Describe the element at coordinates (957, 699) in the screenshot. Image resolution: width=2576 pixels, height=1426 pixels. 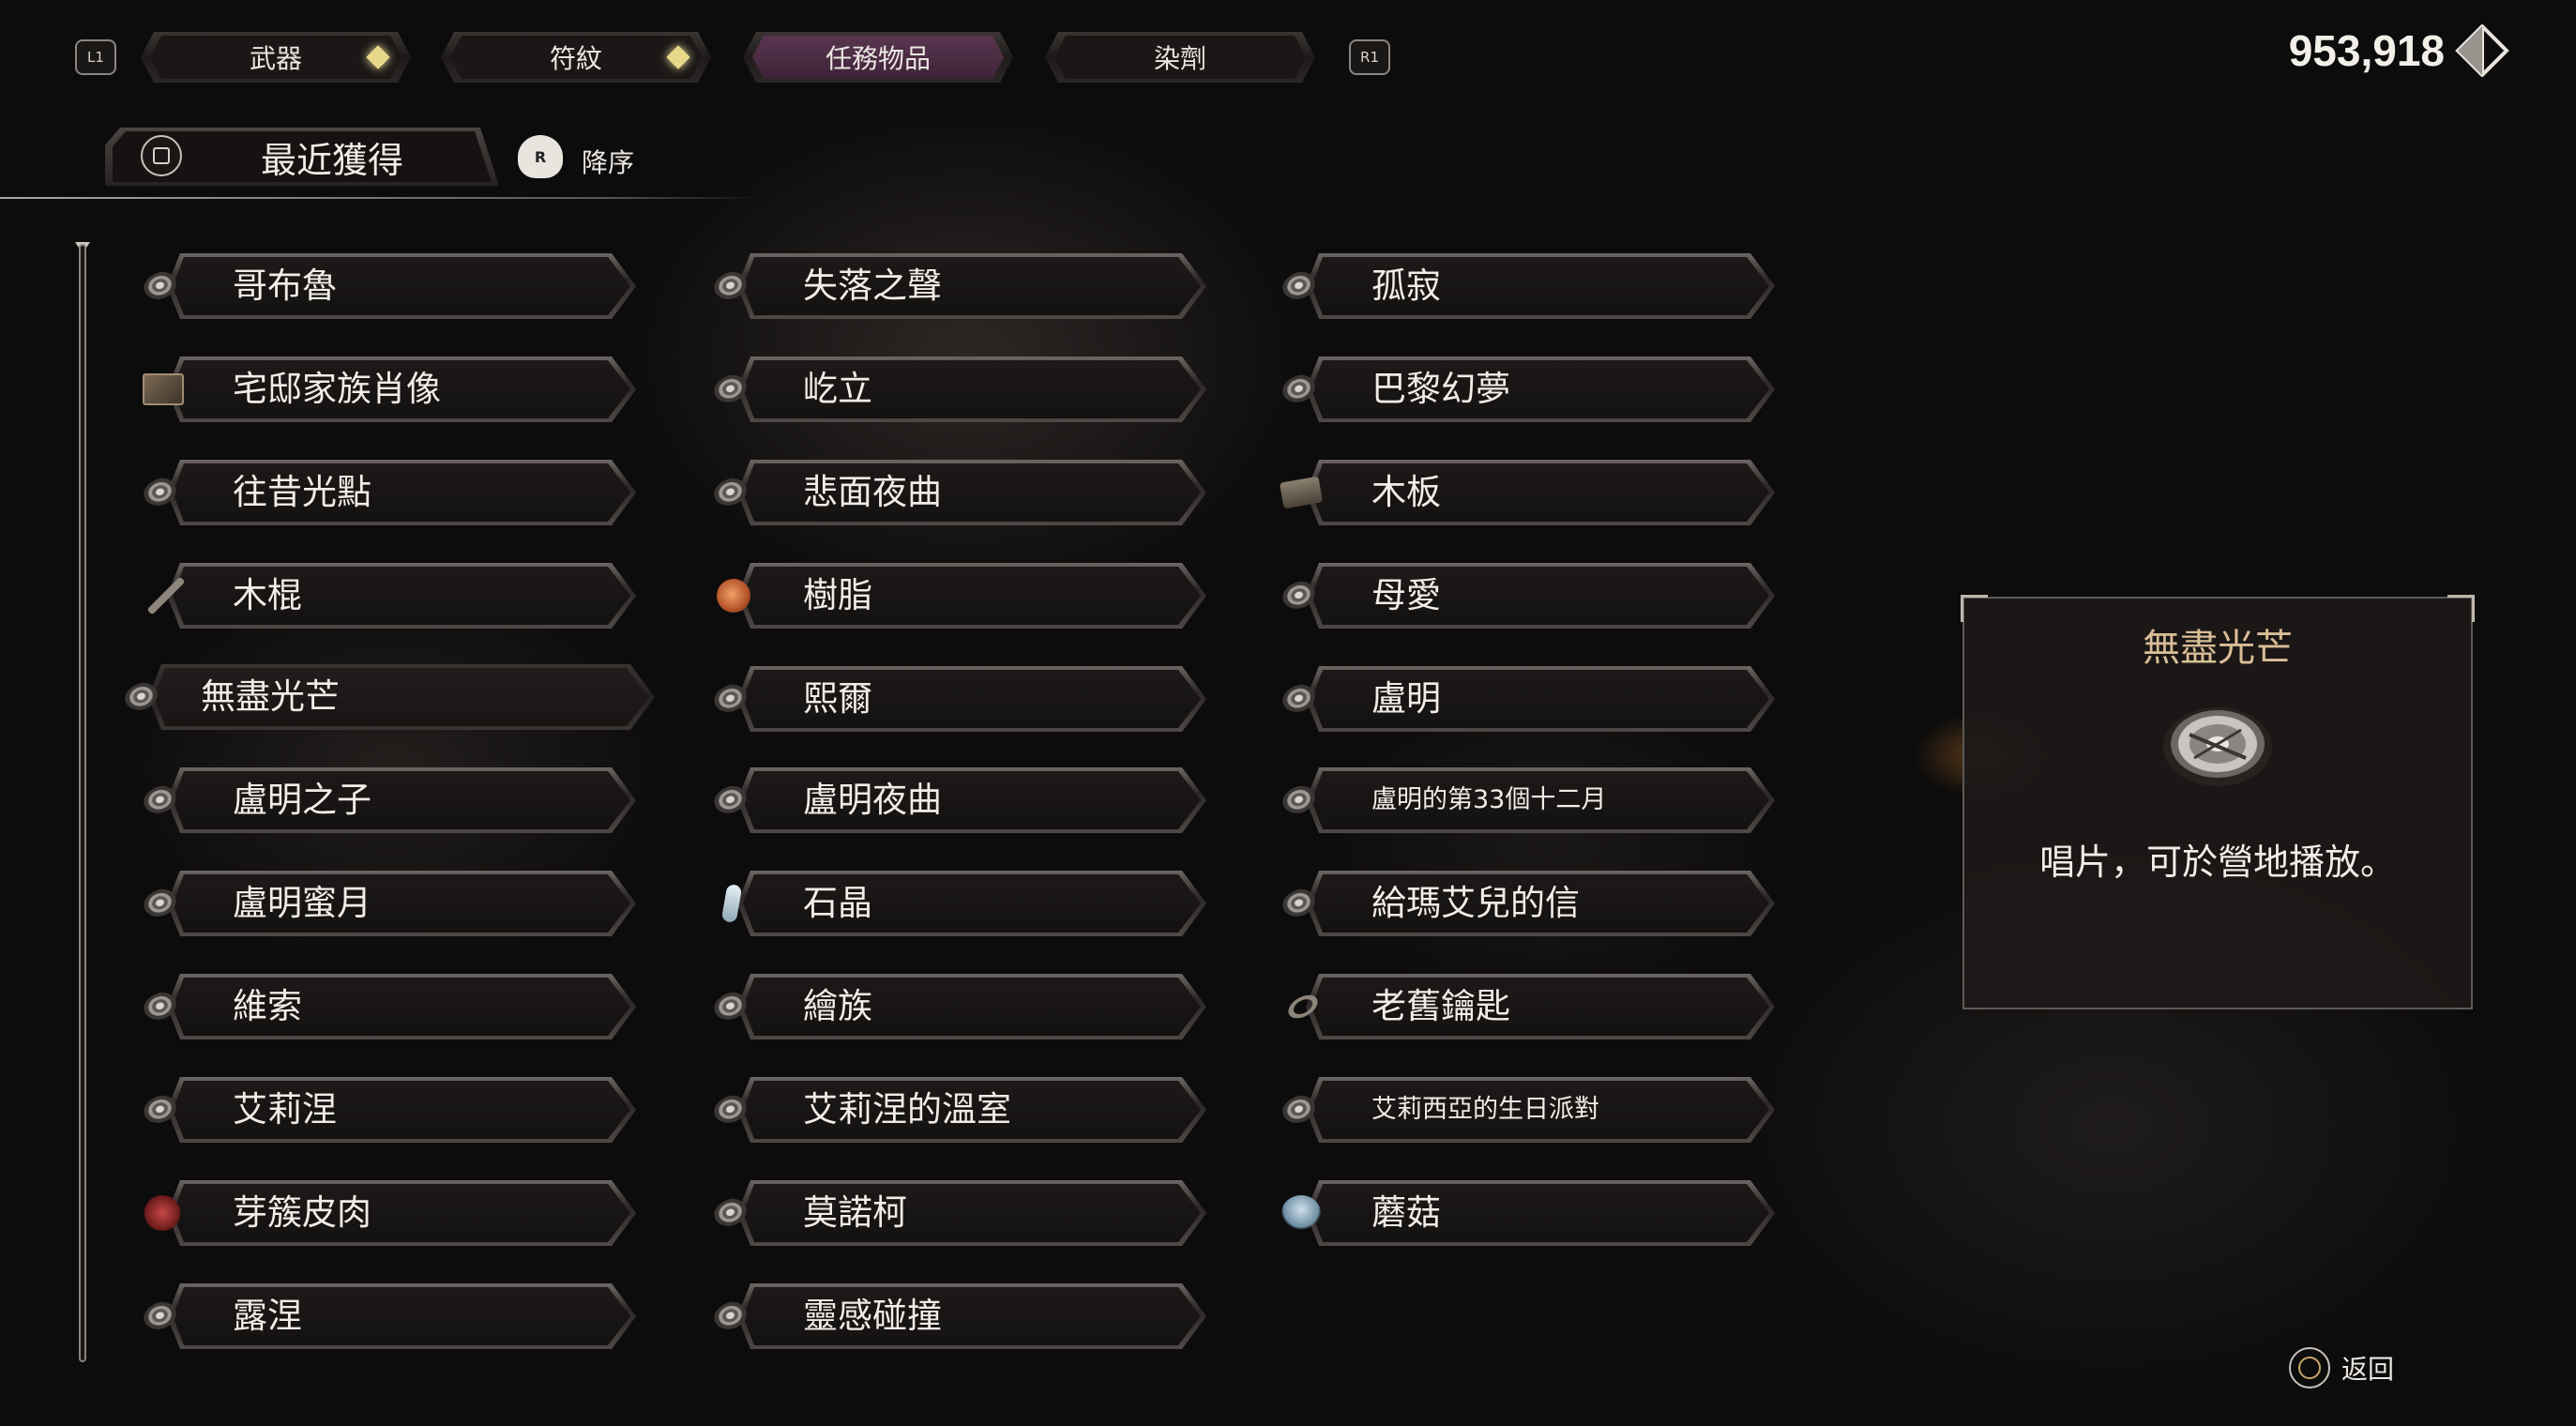
I see `list-item: 熙爾` at that location.